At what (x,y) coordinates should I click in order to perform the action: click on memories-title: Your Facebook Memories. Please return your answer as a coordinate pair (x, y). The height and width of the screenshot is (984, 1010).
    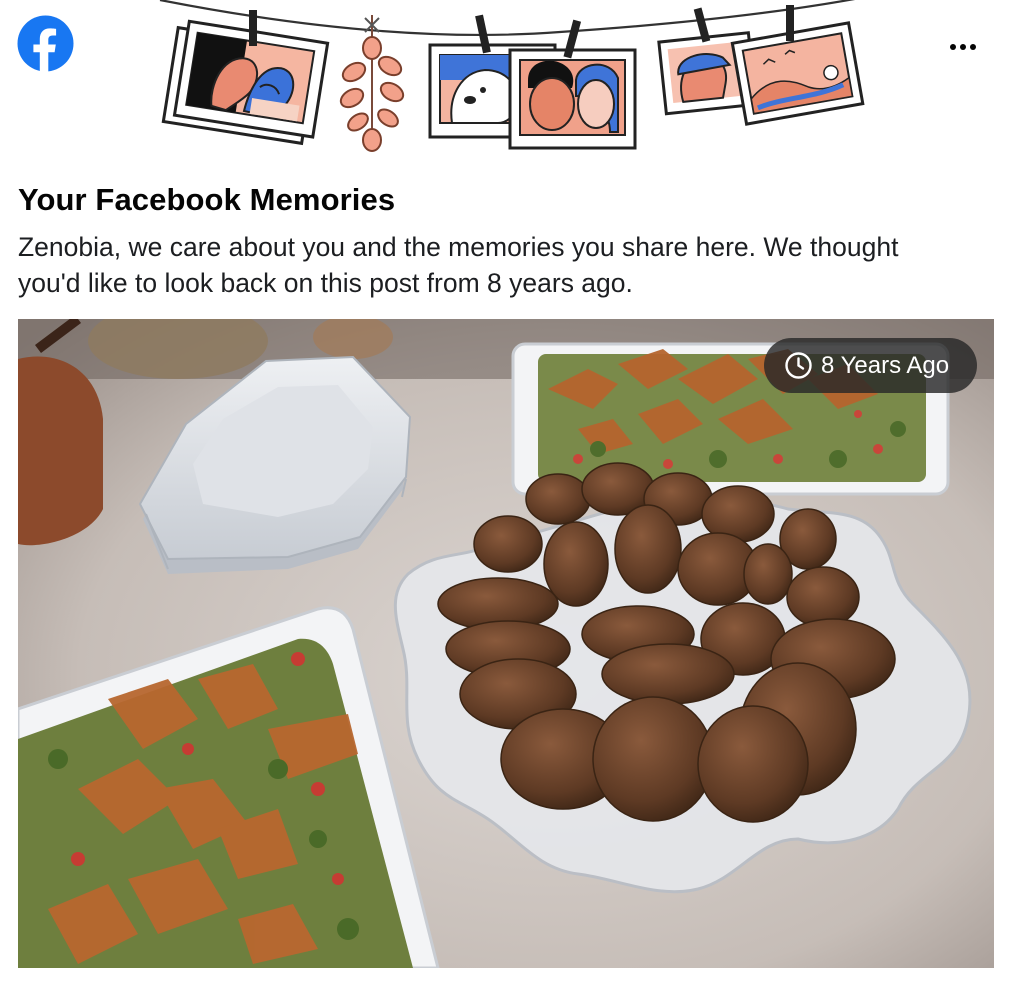
    Looking at the image, I should click on (207, 199).